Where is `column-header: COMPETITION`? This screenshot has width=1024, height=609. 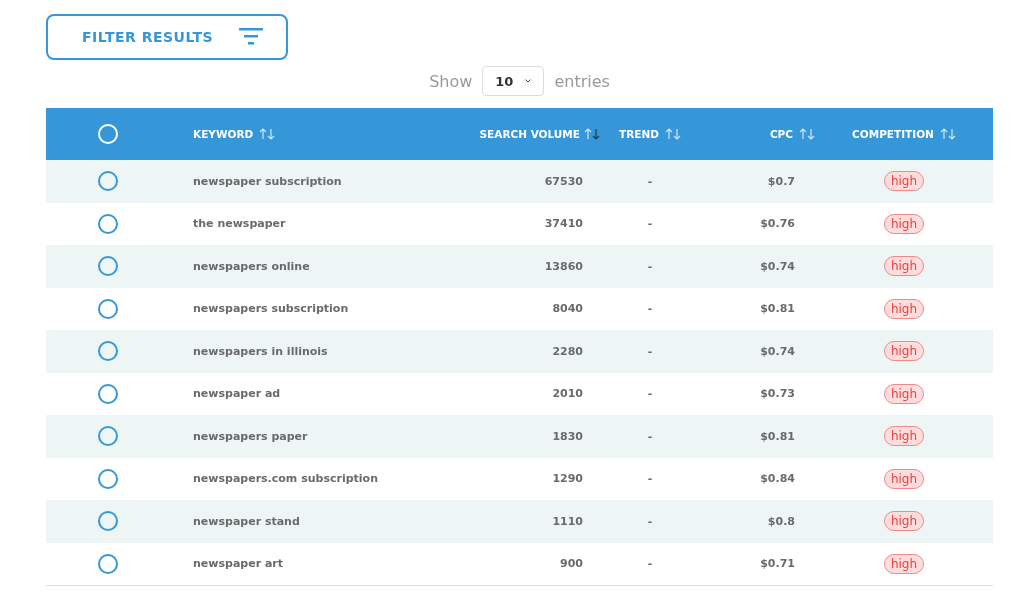
column-header: COMPETITION is located at coordinates (893, 134).